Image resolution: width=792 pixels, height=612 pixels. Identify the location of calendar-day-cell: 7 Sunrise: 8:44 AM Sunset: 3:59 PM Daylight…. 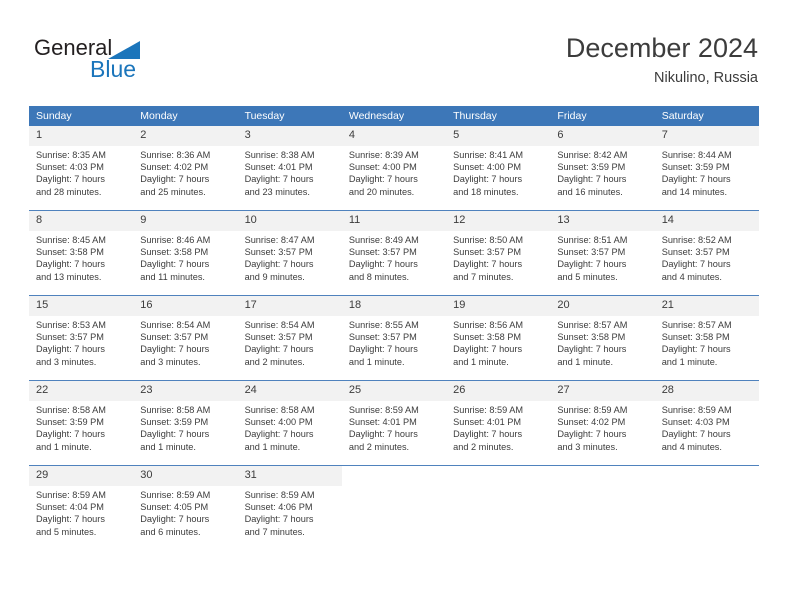
(706, 168).